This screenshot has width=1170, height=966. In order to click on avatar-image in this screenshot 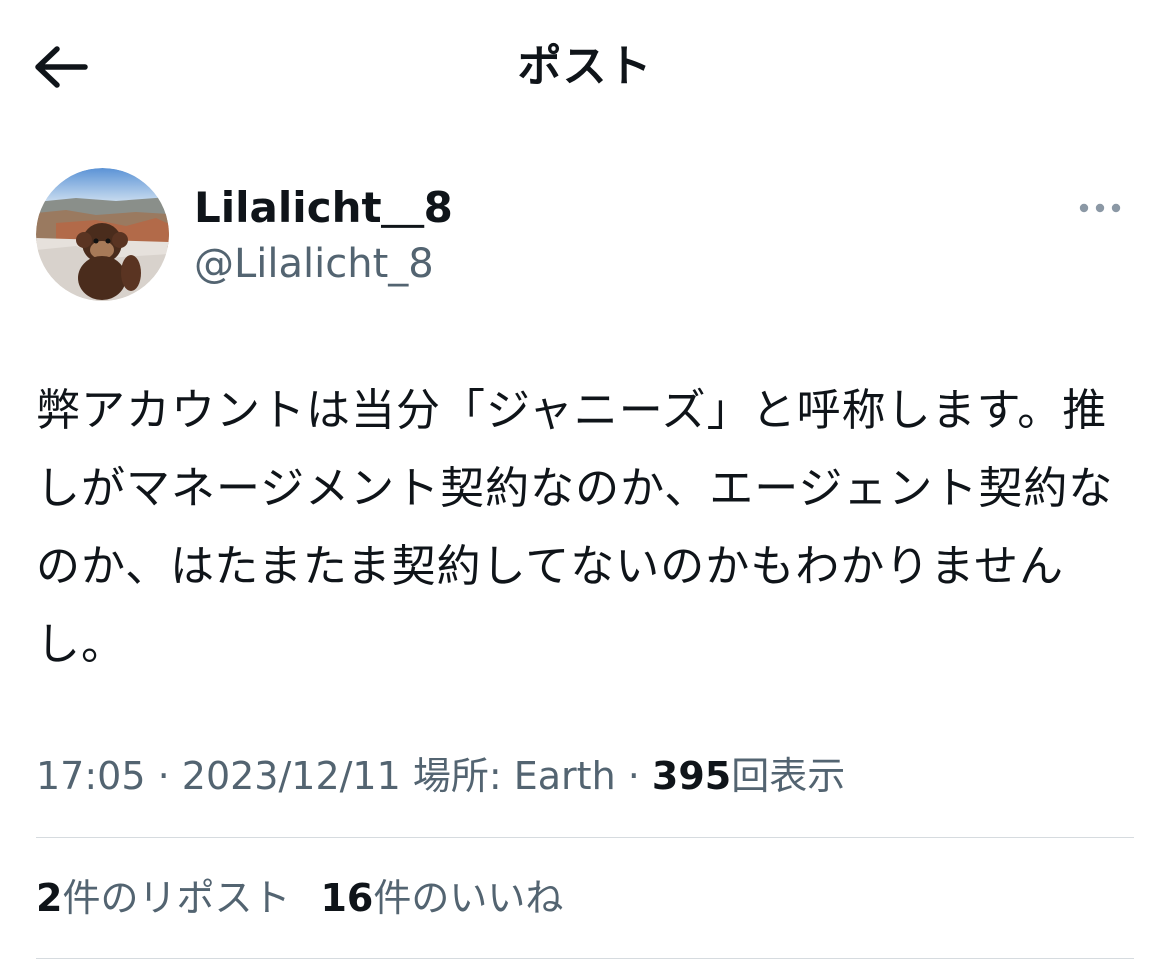, I will do `click(102, 234)`.